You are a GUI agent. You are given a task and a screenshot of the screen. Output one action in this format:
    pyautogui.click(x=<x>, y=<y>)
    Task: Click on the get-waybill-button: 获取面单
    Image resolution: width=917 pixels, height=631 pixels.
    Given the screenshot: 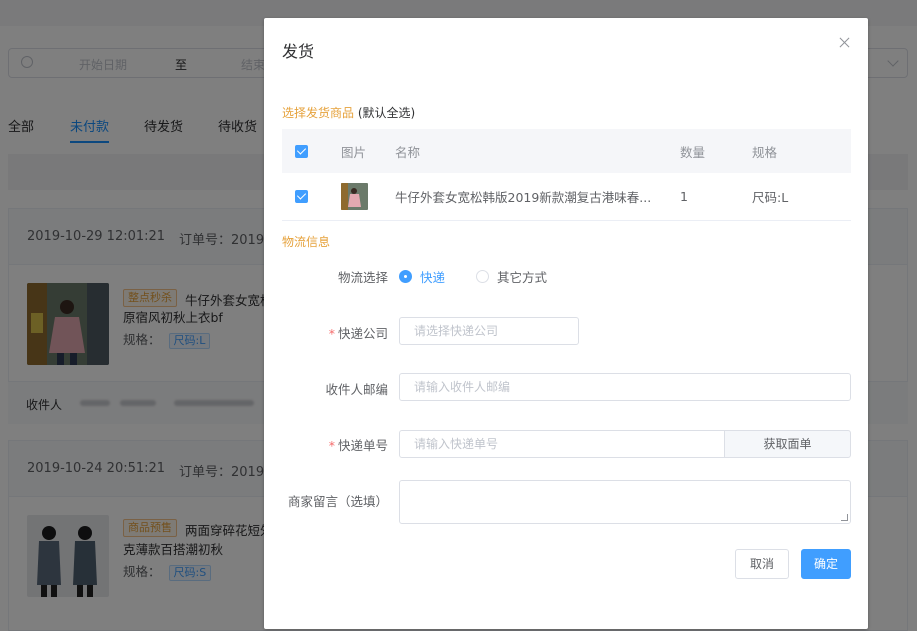 What is the action you would take?
    pyautogui.click(x=787, y=444)
    